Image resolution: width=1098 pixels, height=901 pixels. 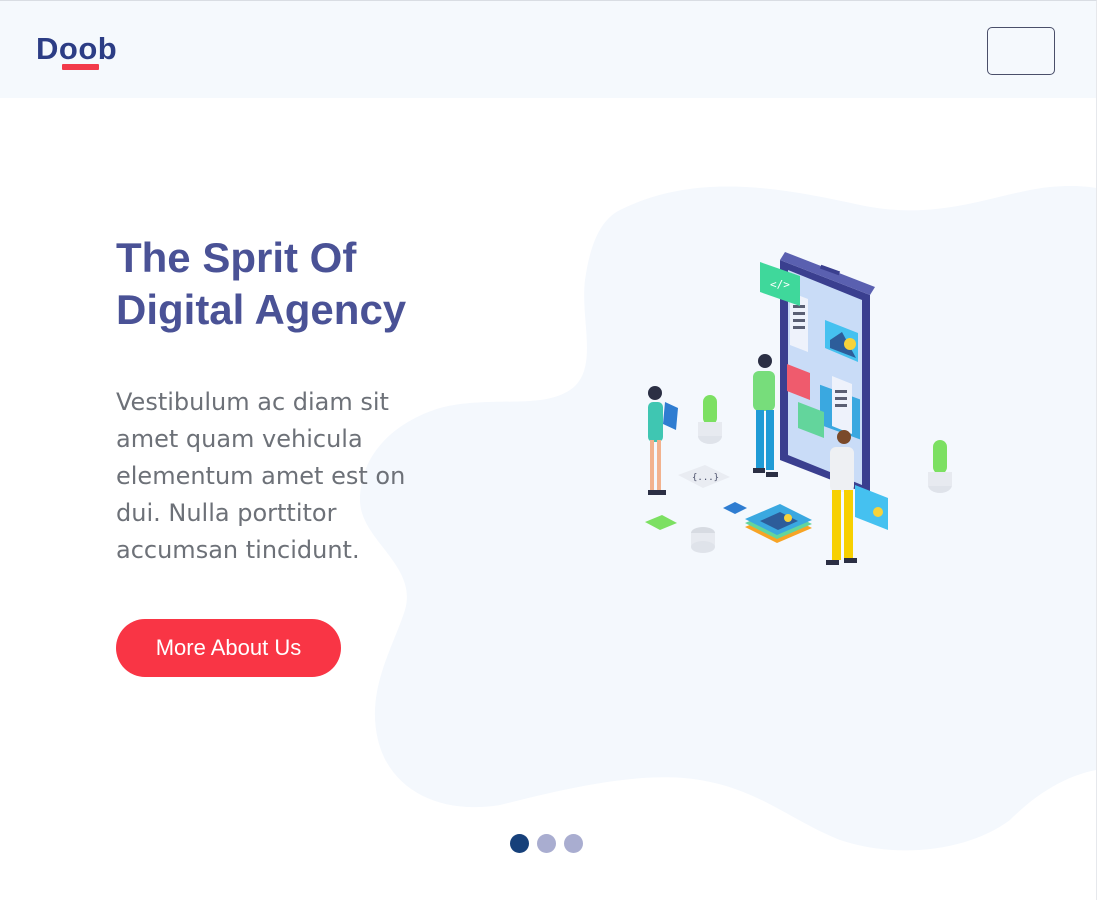 I want to click on blue-tile, so click(x=735, y=508).